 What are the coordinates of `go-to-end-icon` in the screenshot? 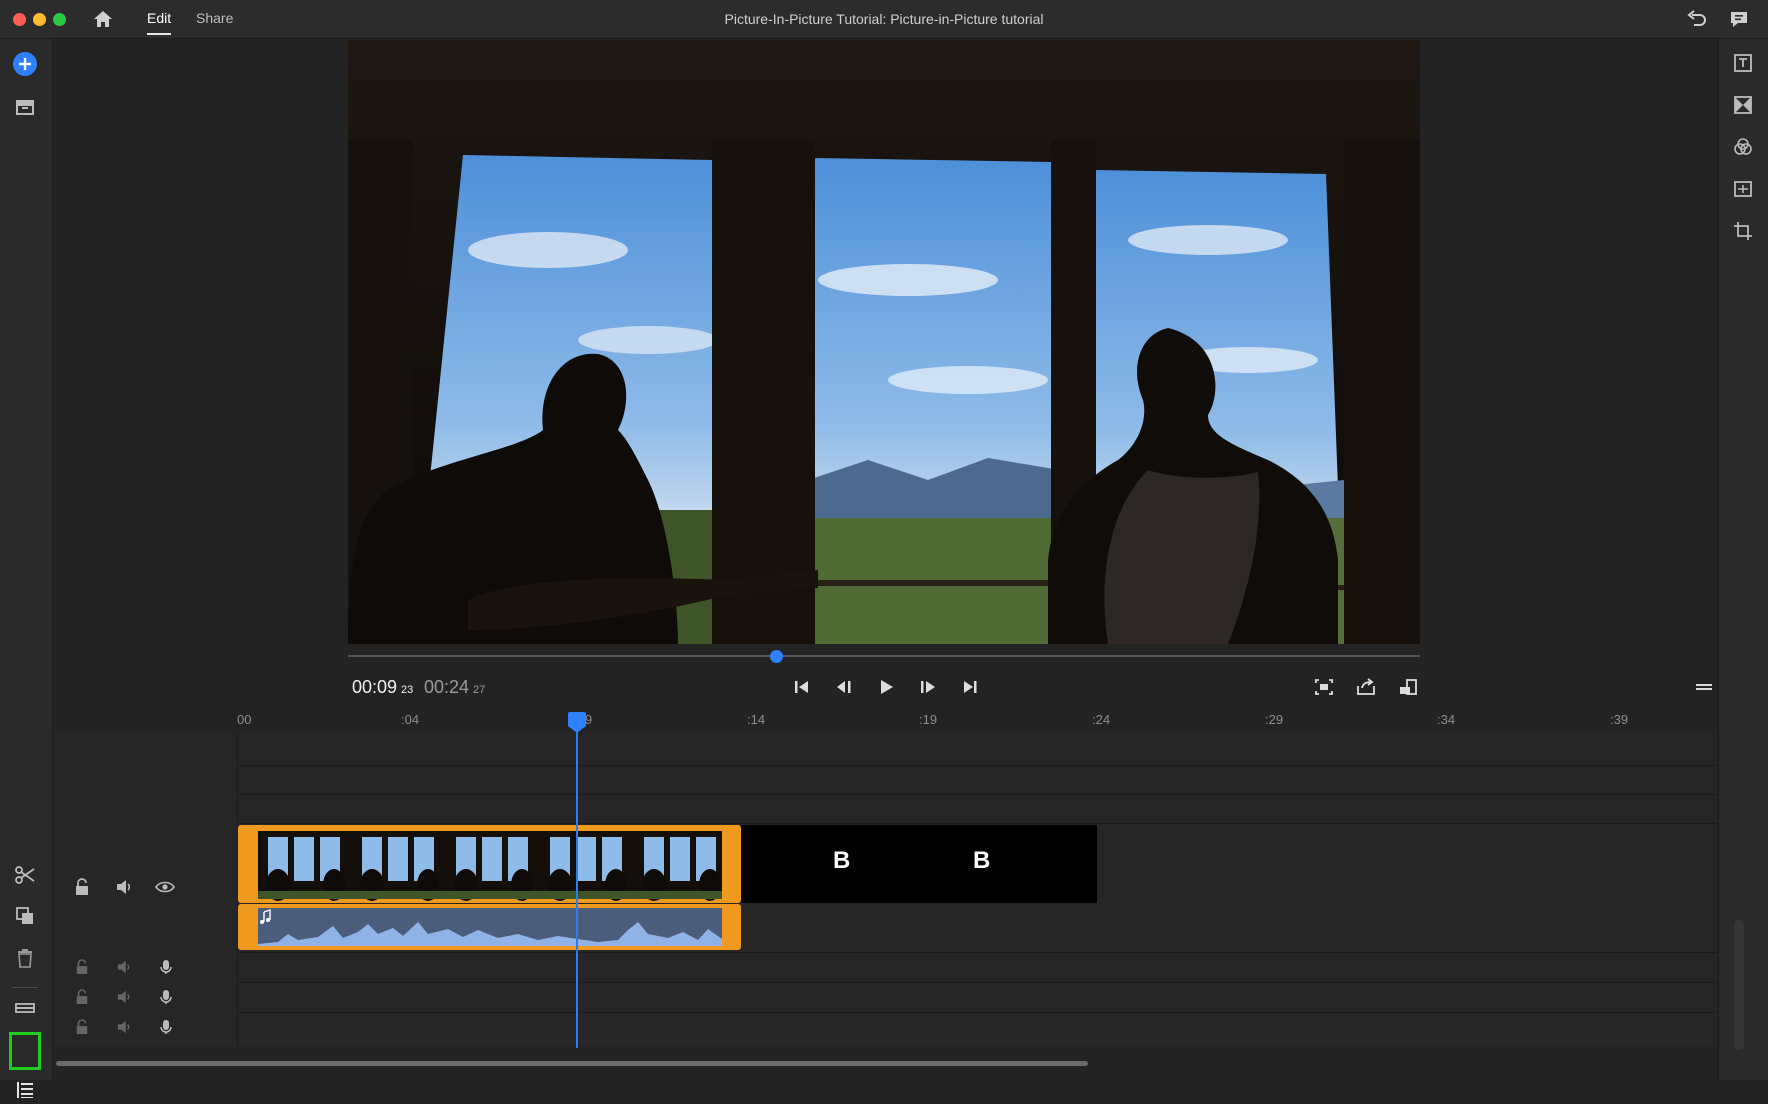 It's located at (970, 687).